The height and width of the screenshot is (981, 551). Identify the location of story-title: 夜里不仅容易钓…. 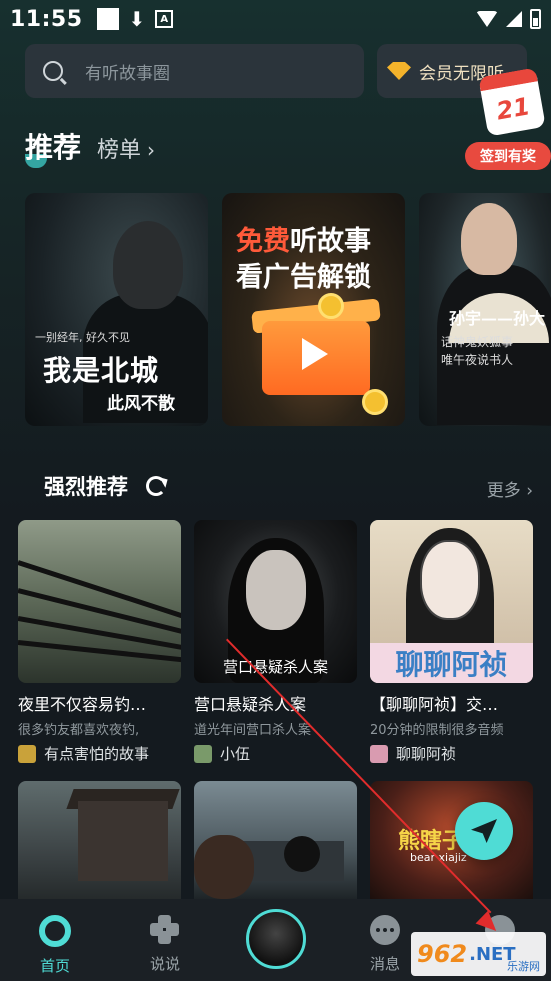
(82, 704).